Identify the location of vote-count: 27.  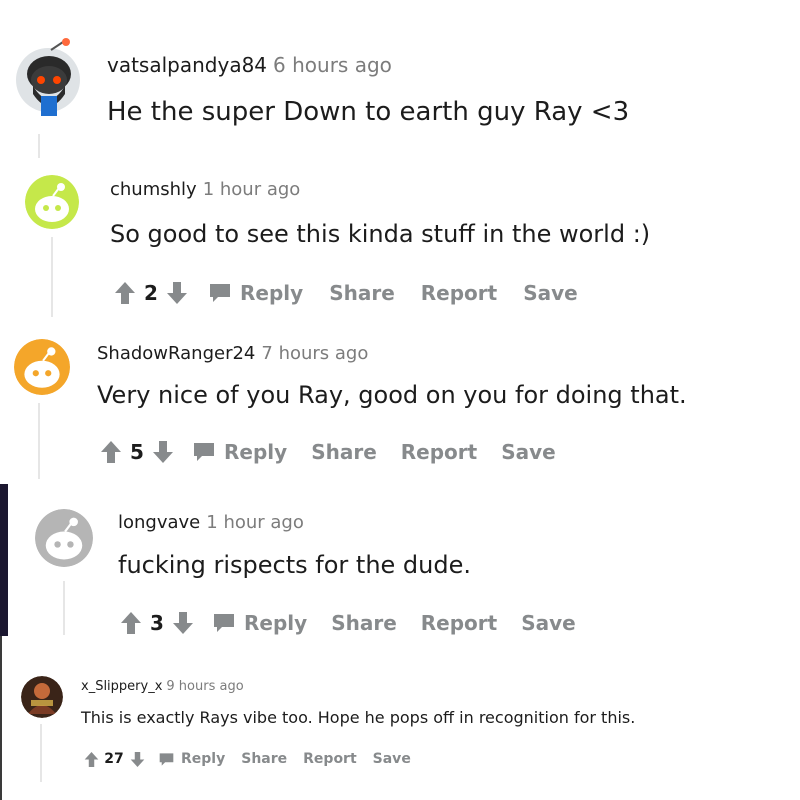
(114, 759).